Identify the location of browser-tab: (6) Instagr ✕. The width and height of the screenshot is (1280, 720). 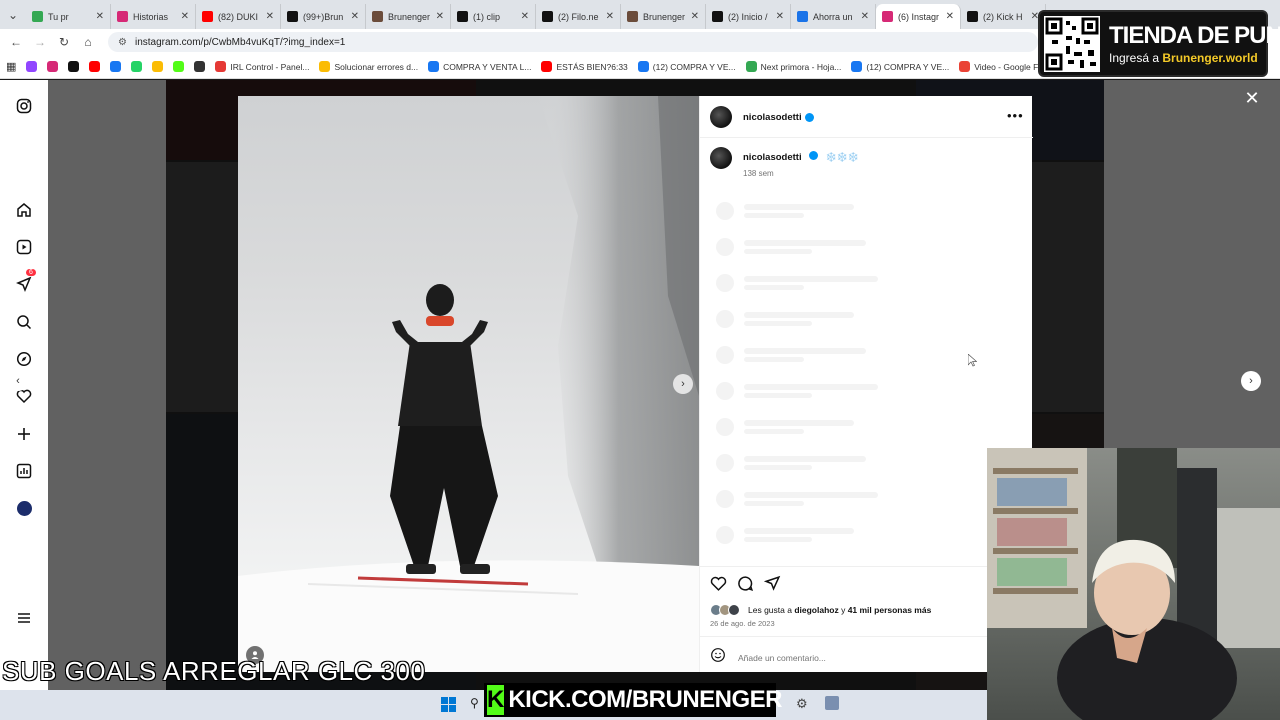
(918, 16).